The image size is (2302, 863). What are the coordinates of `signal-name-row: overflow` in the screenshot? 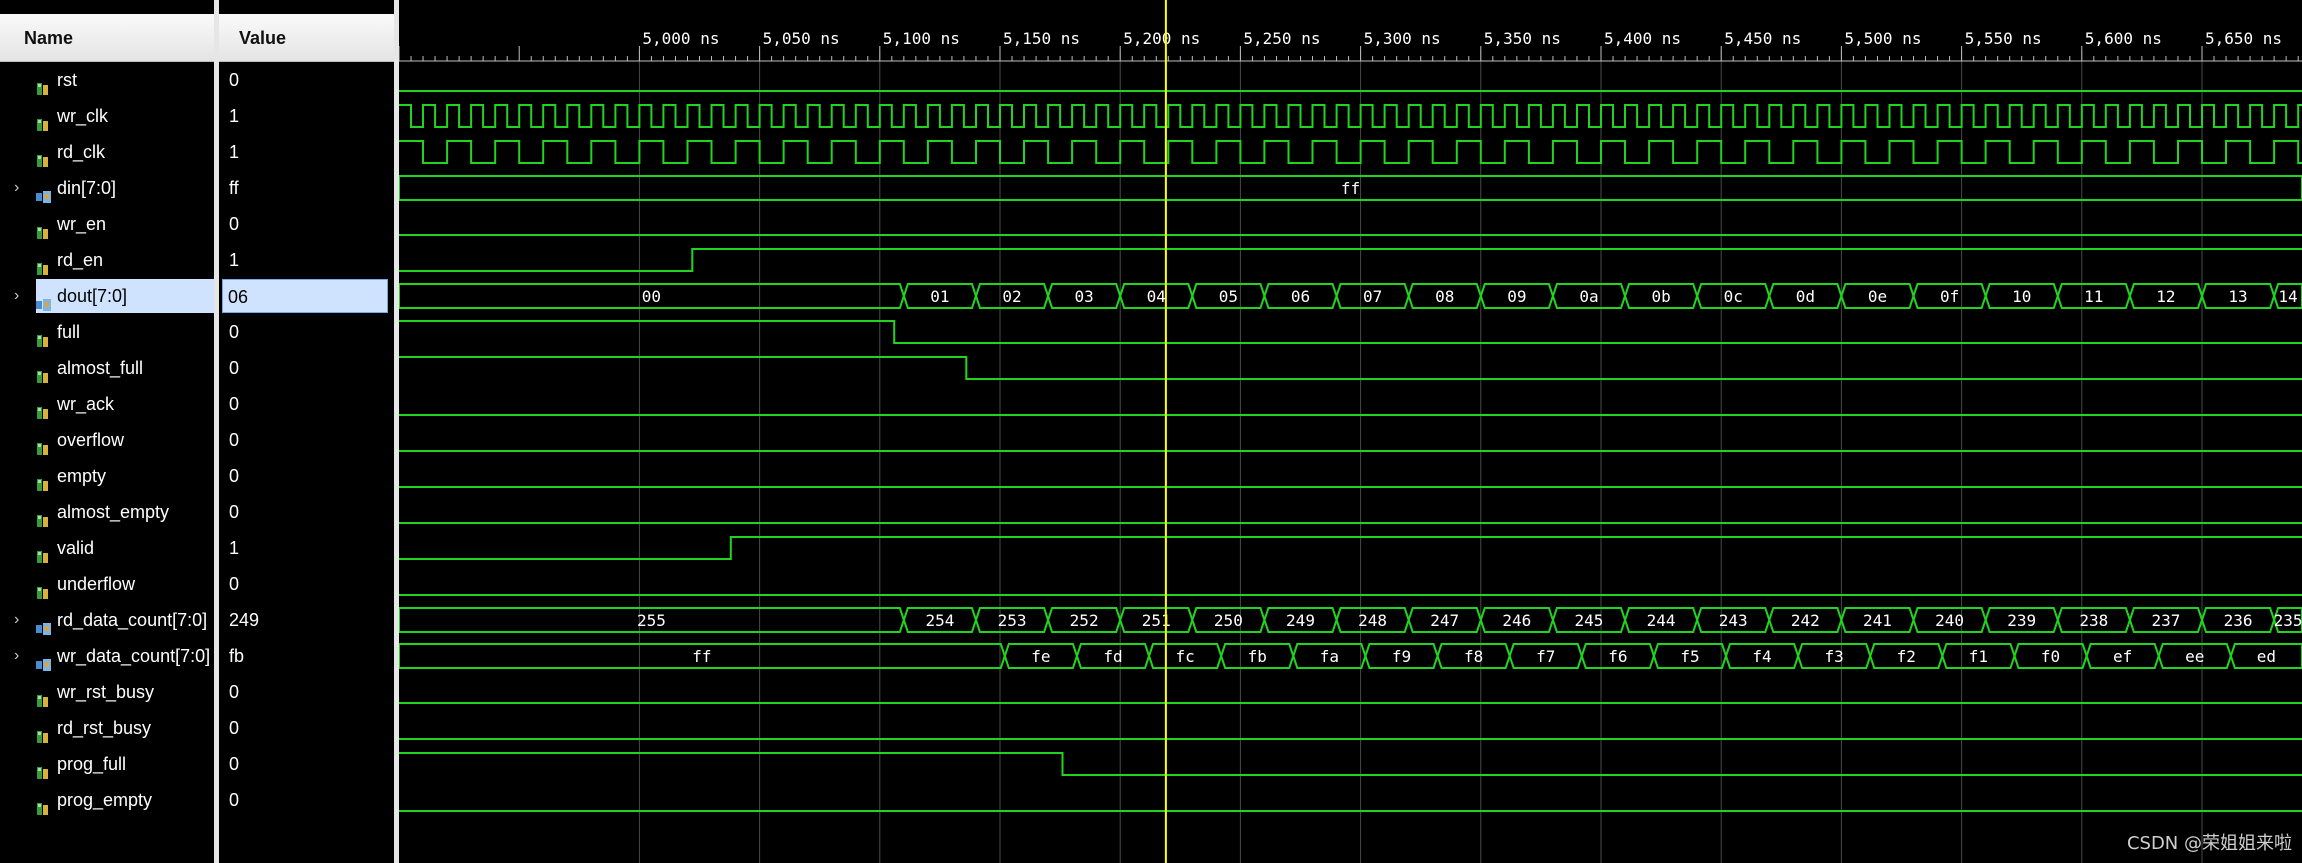 It's located at (107, 440).